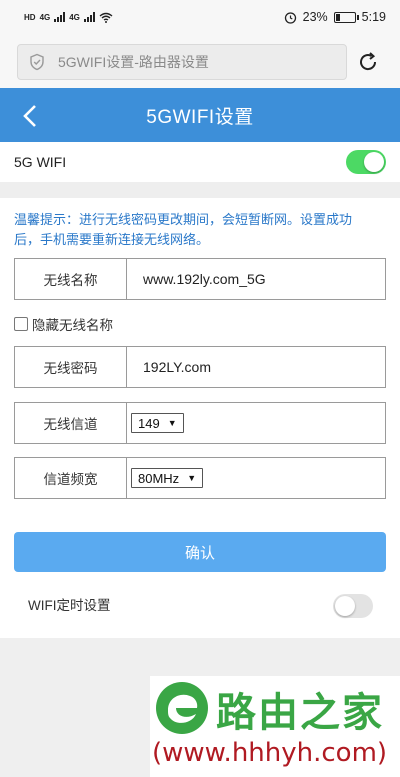 Image resolution: width=400 pixels, height=777 pixels. What do you see at coordinates (256, 367) in the screenshot?
I see `password-input: 192LY.com` at bounding box center [256, 367].